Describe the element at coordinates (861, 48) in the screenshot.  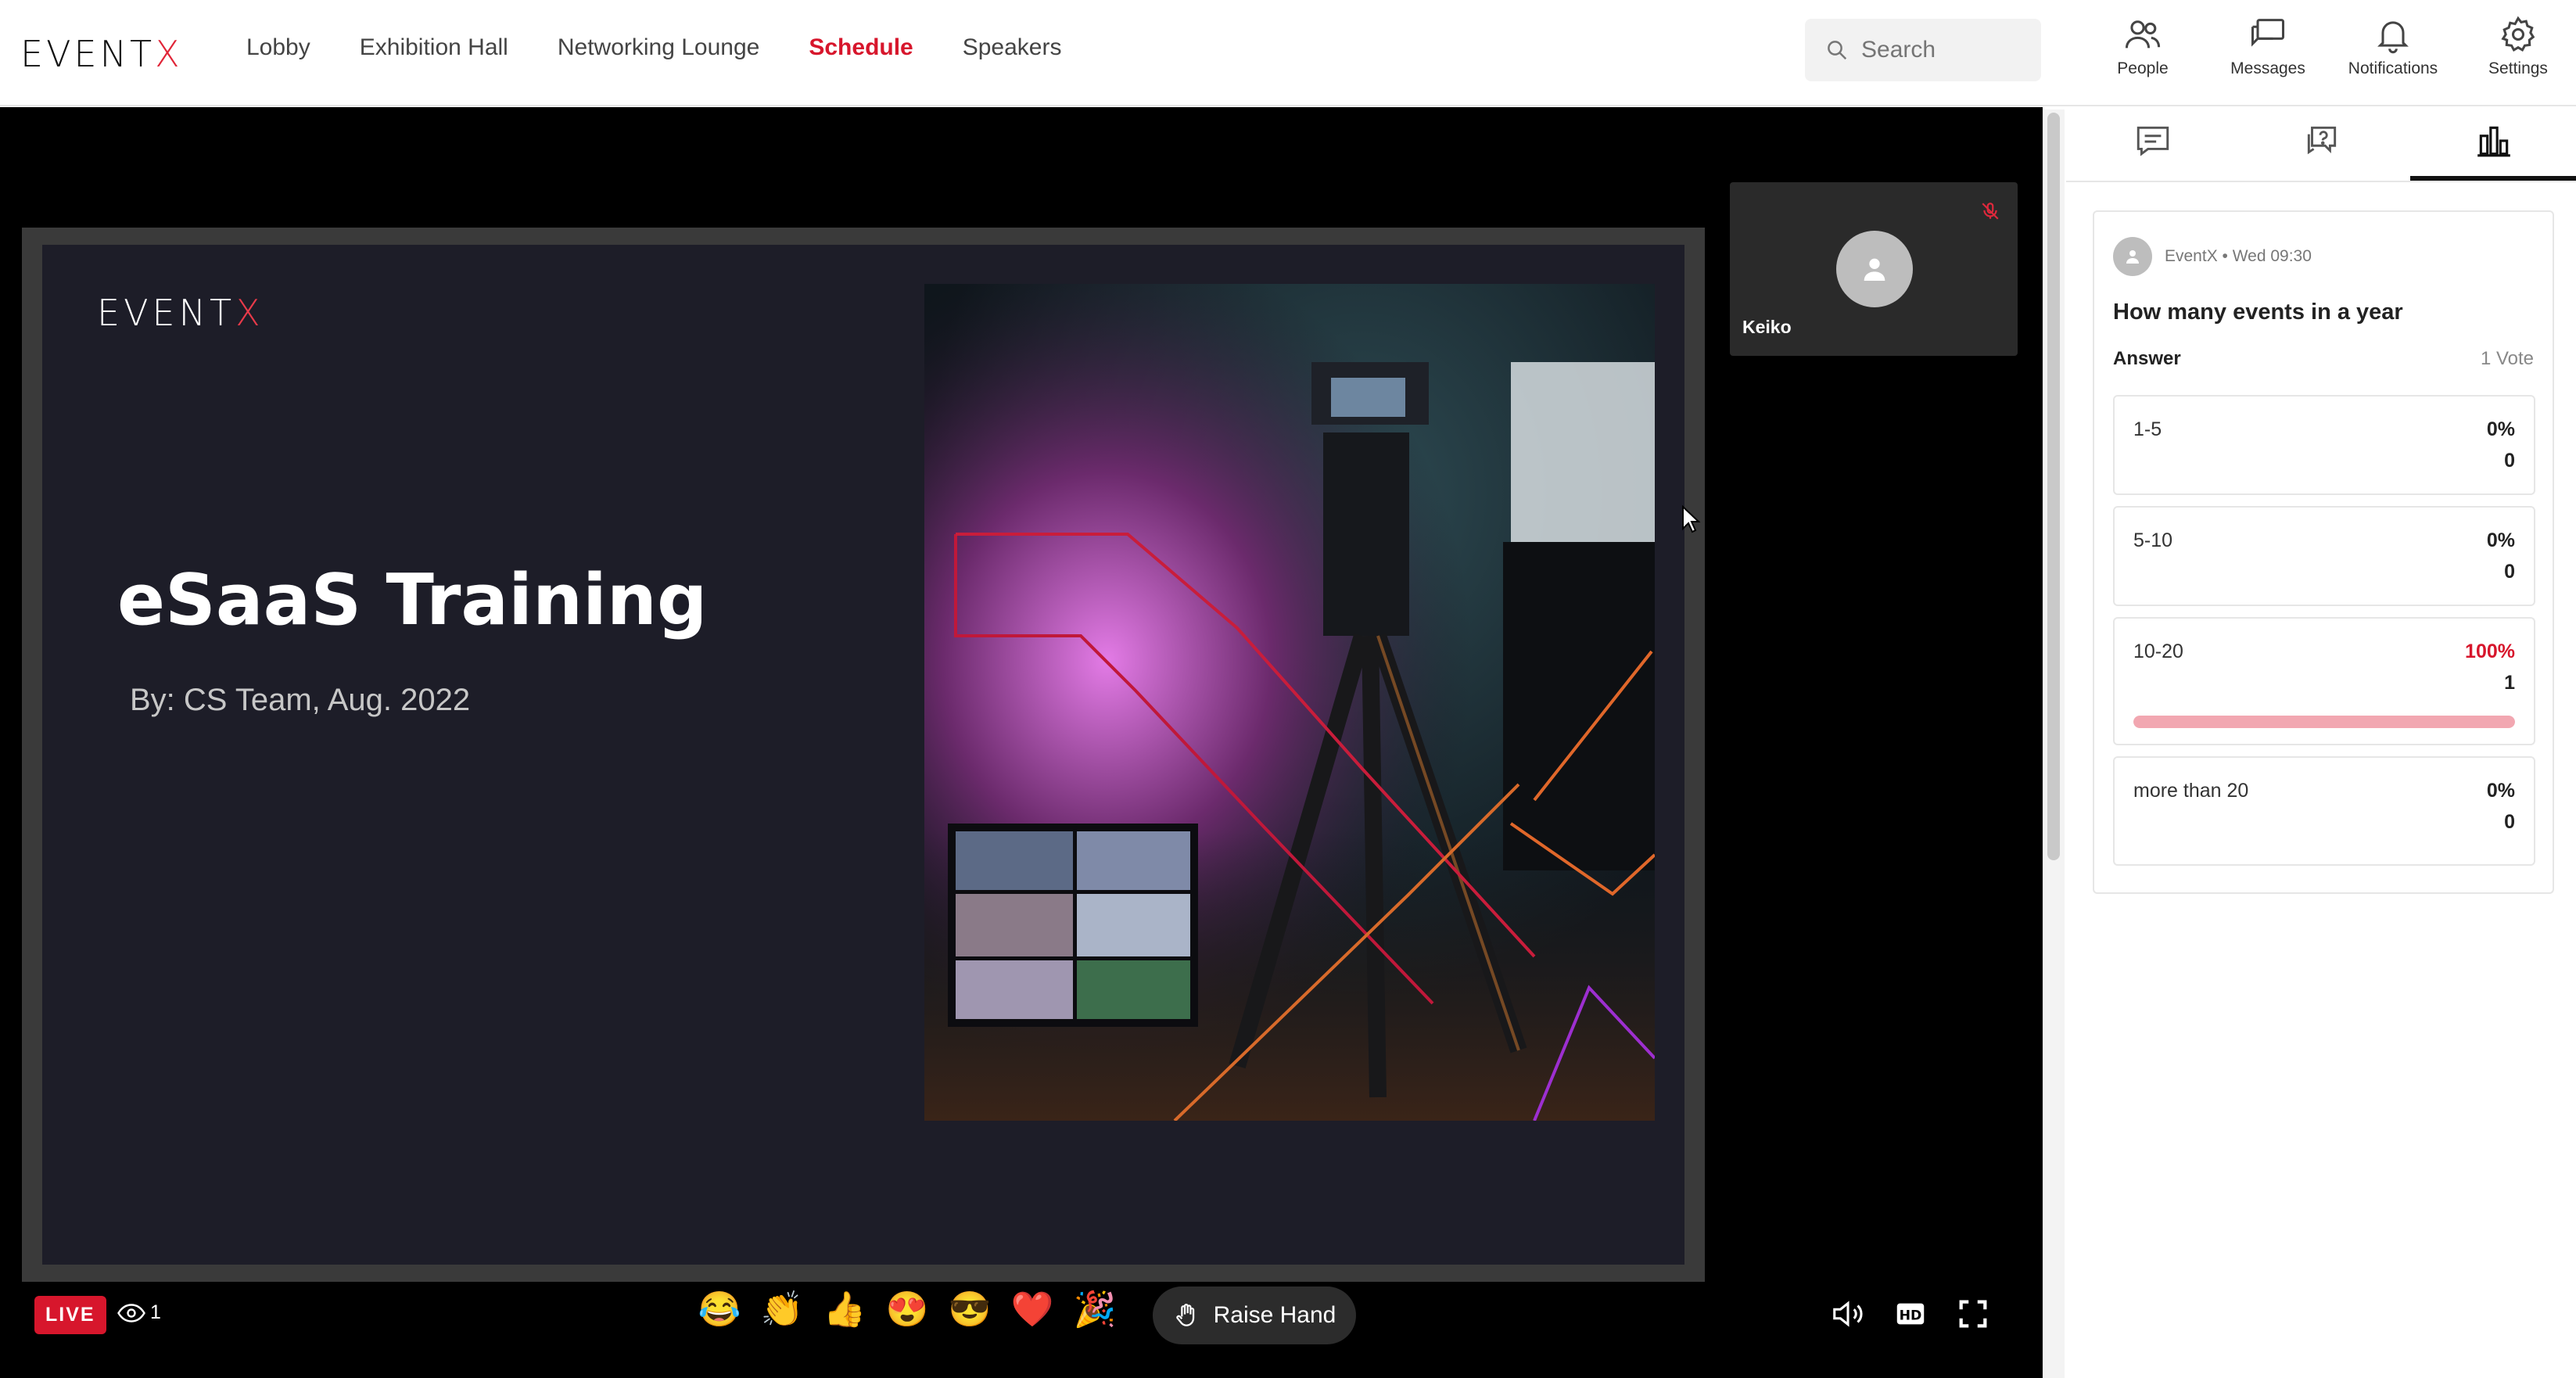
I see `nav-schedule: Schedule` at that location.